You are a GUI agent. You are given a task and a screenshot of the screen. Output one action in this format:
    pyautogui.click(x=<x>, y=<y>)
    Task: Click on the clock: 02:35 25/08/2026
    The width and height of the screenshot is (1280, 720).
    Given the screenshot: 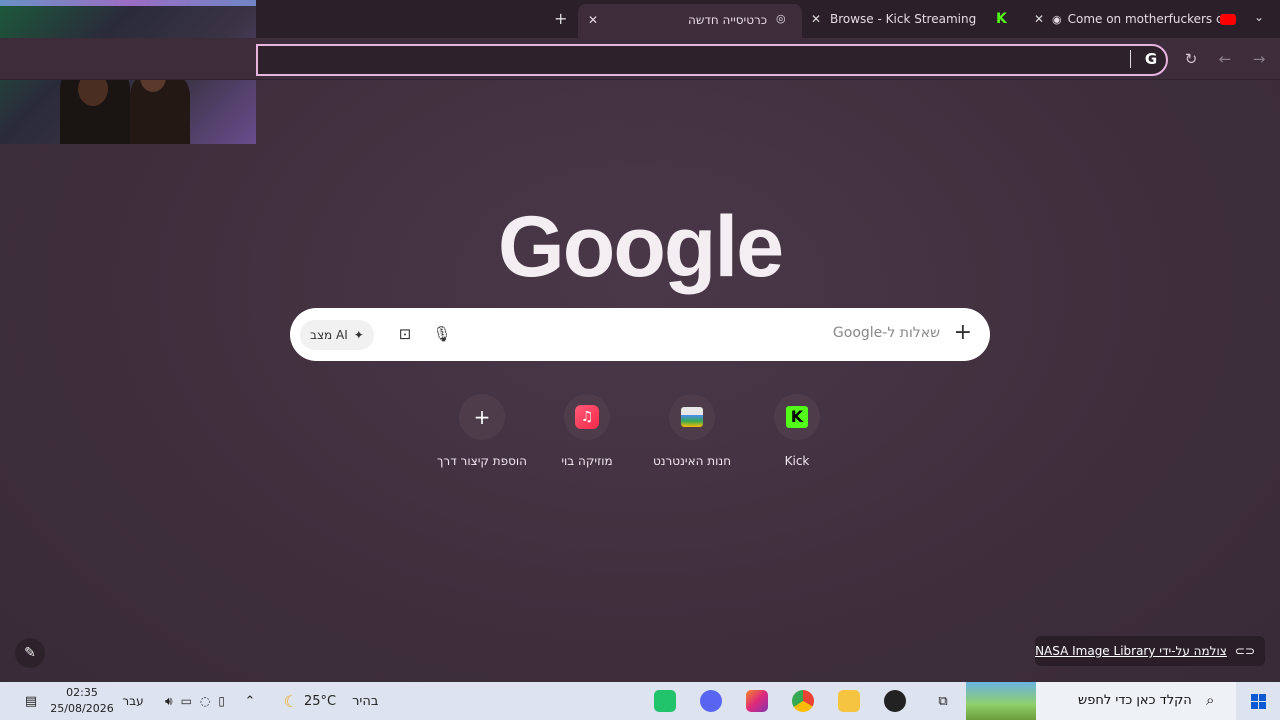 What is the action you would take?
    pyautogui.click(x=82, y=701)
    